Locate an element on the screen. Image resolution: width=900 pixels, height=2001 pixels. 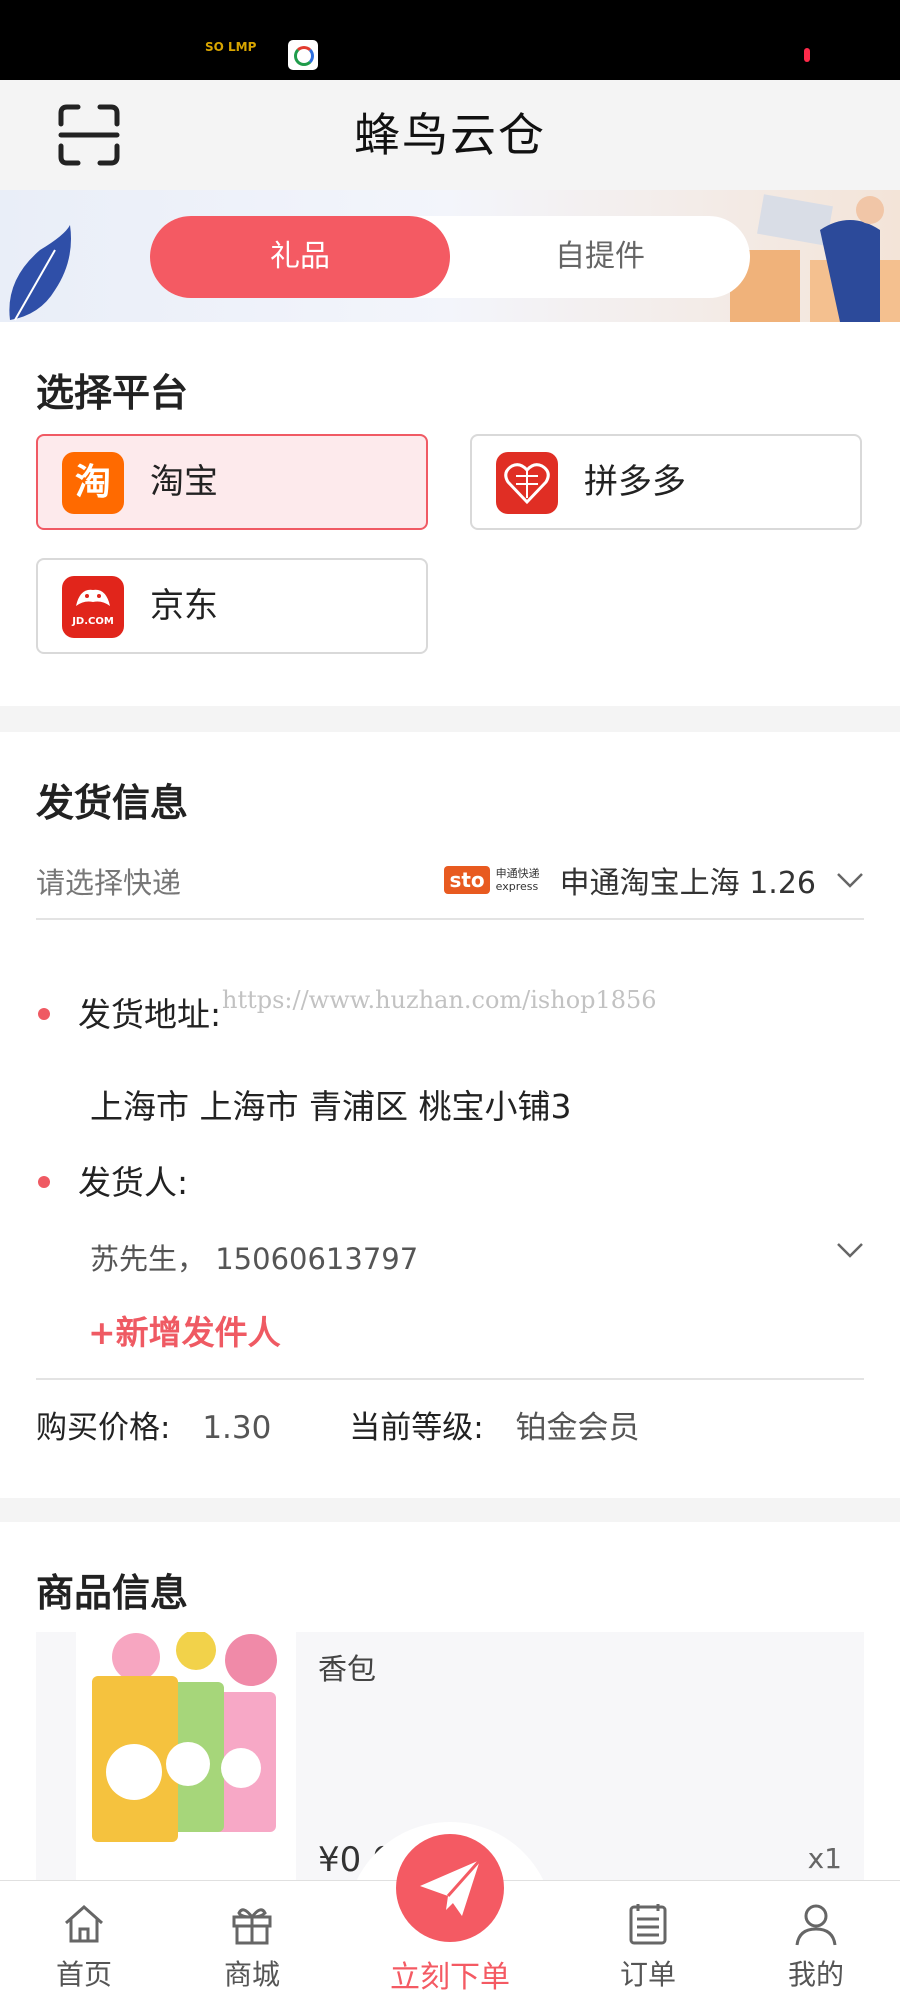
courier-select-label: 请选择快递 is located at coordinates (109, 883).